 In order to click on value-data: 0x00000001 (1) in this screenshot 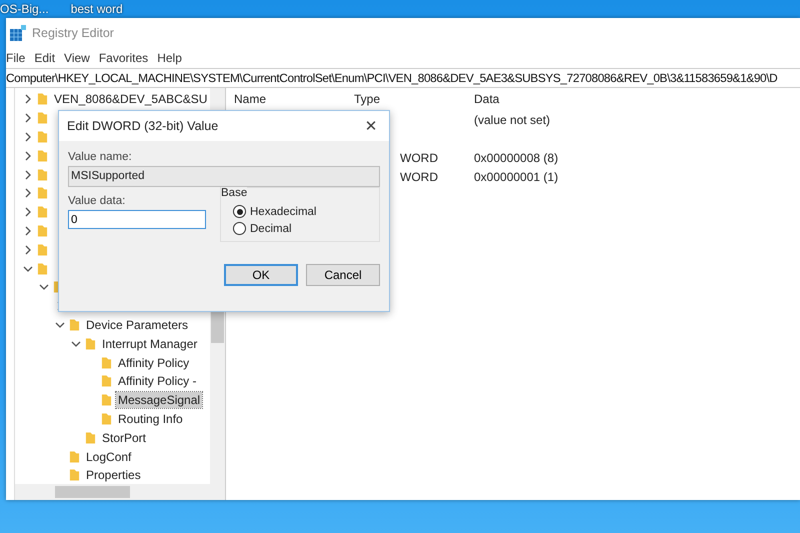, I will do `click(516, 177)`.